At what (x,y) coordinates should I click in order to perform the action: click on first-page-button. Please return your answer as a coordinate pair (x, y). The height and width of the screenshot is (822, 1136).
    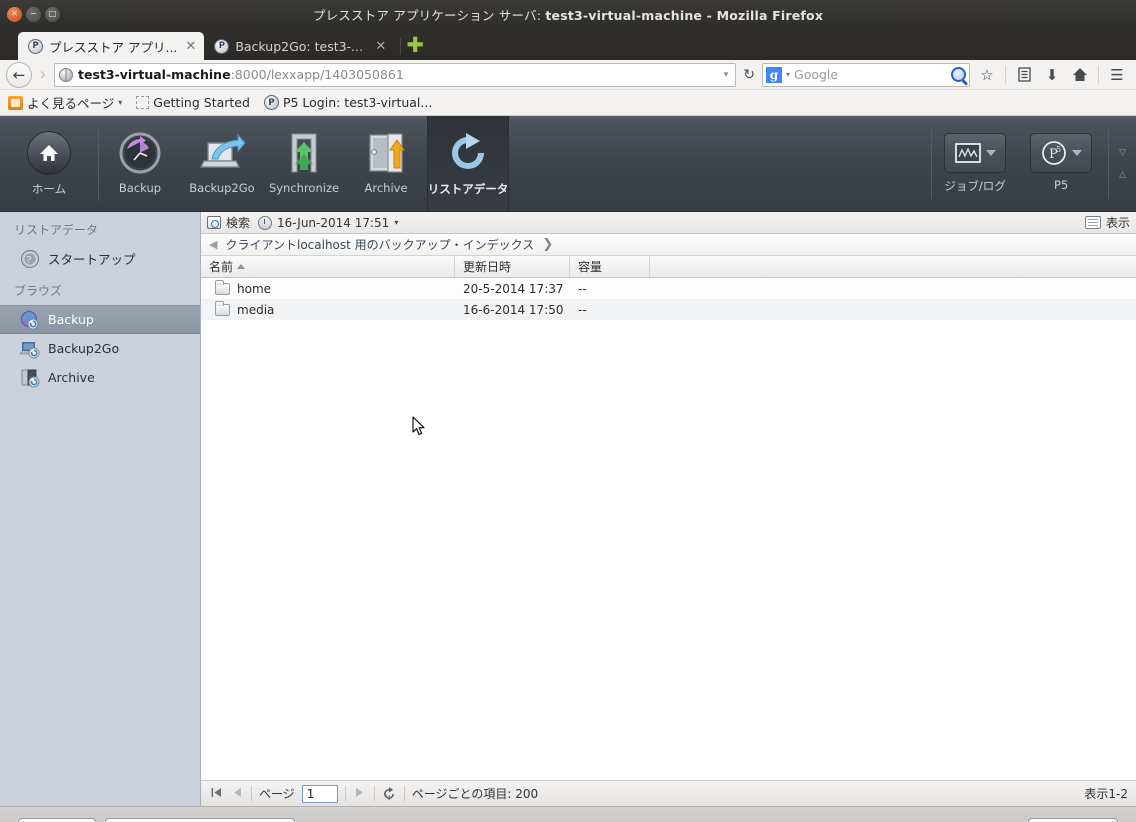
    Looking at the image, I should click on (216, 794).